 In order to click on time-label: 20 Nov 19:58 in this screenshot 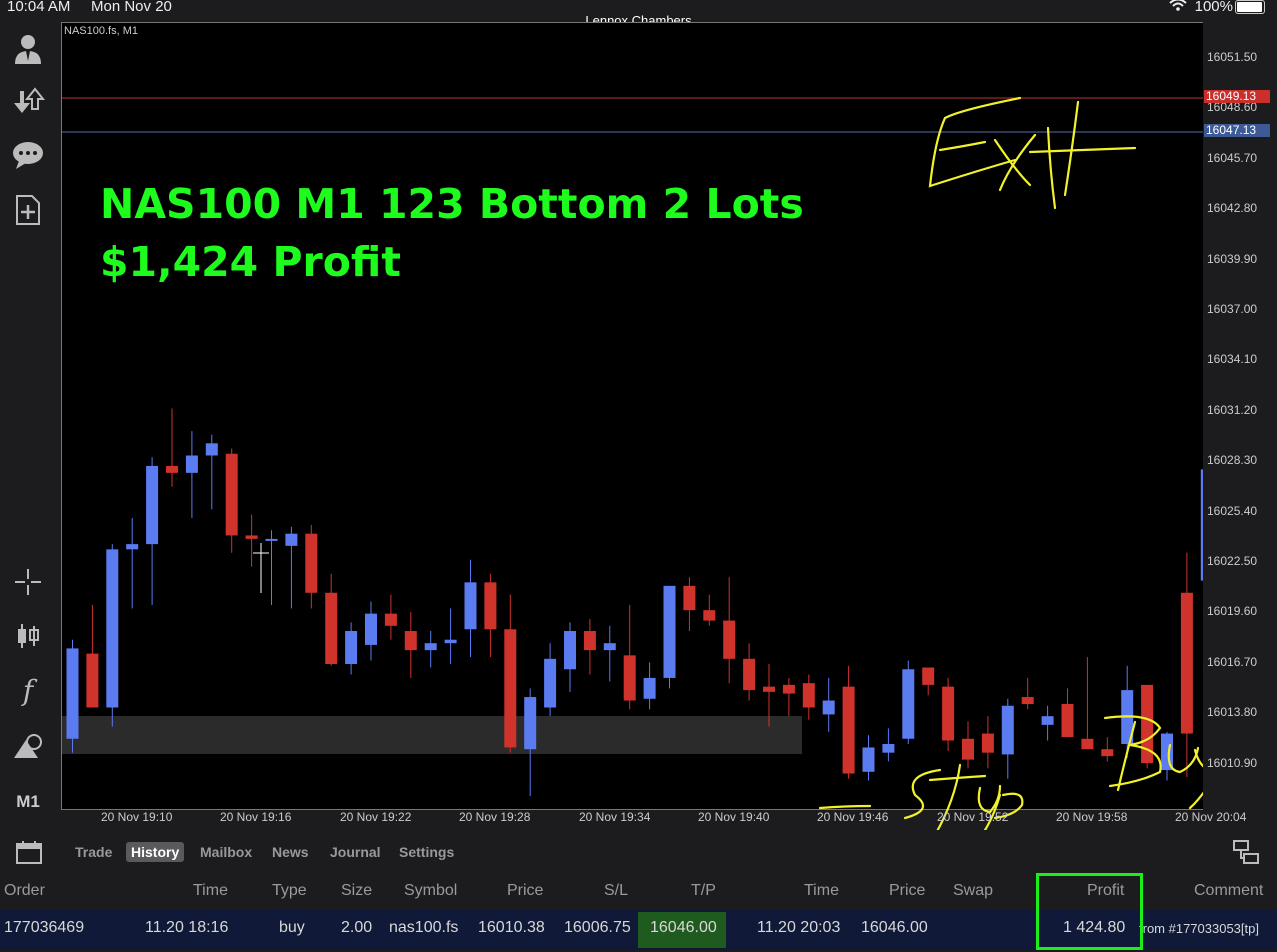, I will do `click(1092, 817)`.